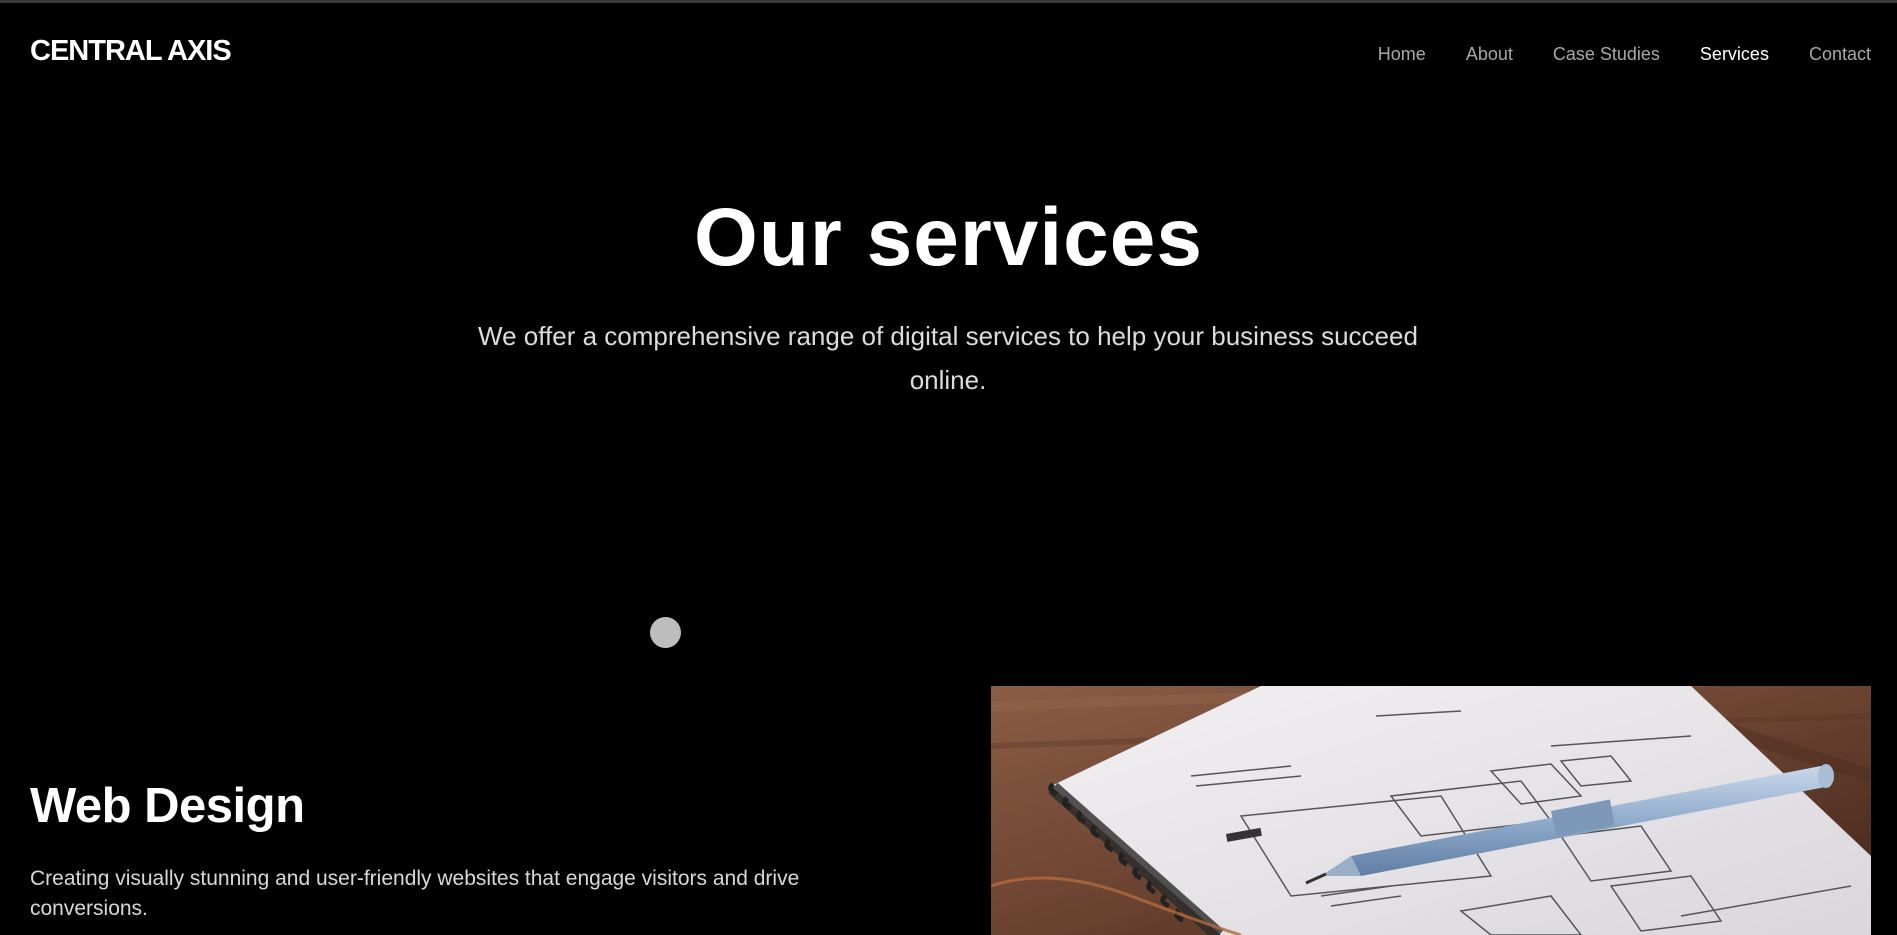 The image size is (1897, 935). I want to click on service-image, so click(1431, 810).